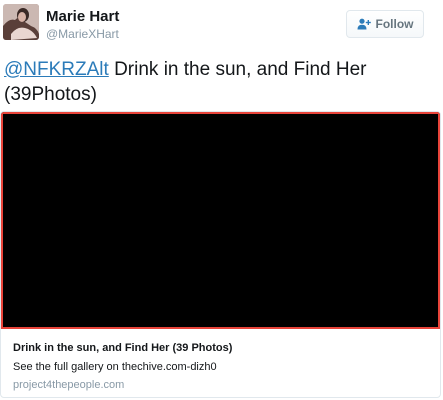  What do you see at coordinates (56, 69) in the screenshot?
I see `mention-link: @NFKRZAlt` at bounding box center [56, 69].